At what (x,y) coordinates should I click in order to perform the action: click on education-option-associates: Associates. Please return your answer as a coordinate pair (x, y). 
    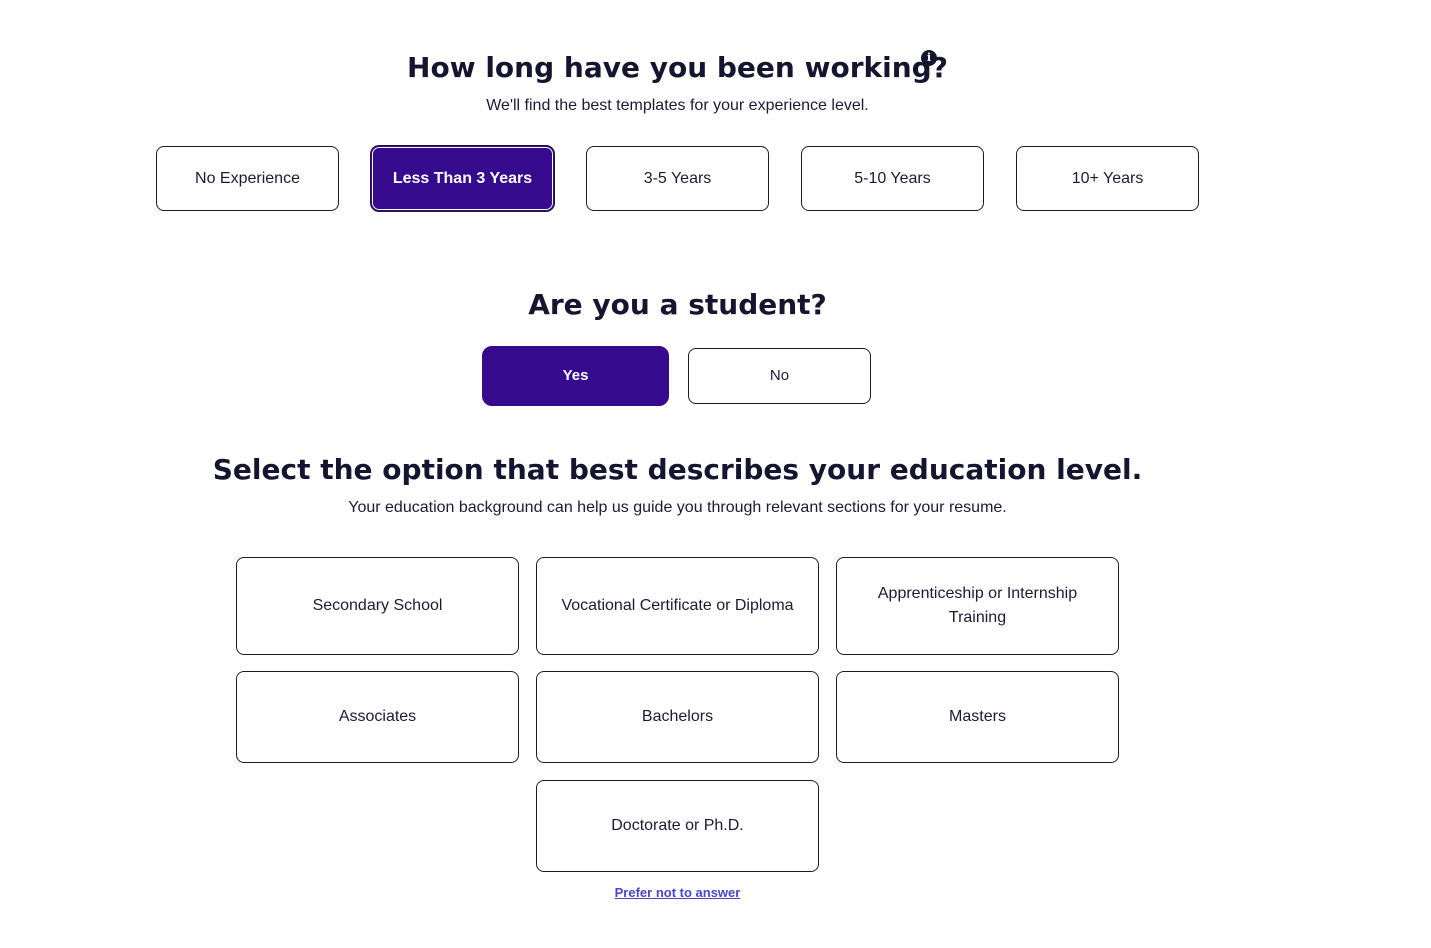
    Looking at the image, I should click on (377, 717).